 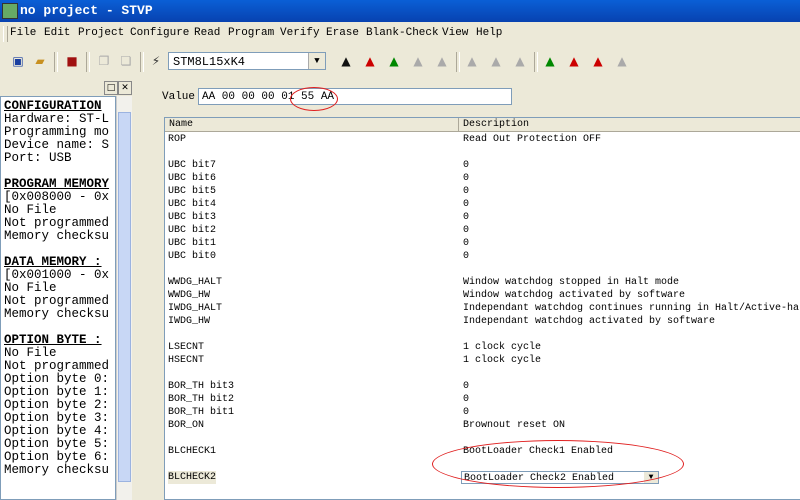 I want to click on table-row: UBC bit7 0, so click(x=482, y=165).